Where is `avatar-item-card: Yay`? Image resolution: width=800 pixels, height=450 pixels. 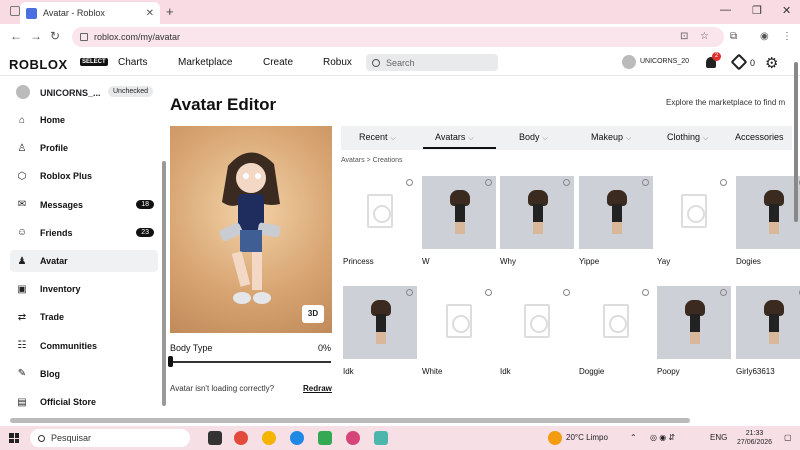
avatar-item-card: Yay is located at coordinates (694, 221).